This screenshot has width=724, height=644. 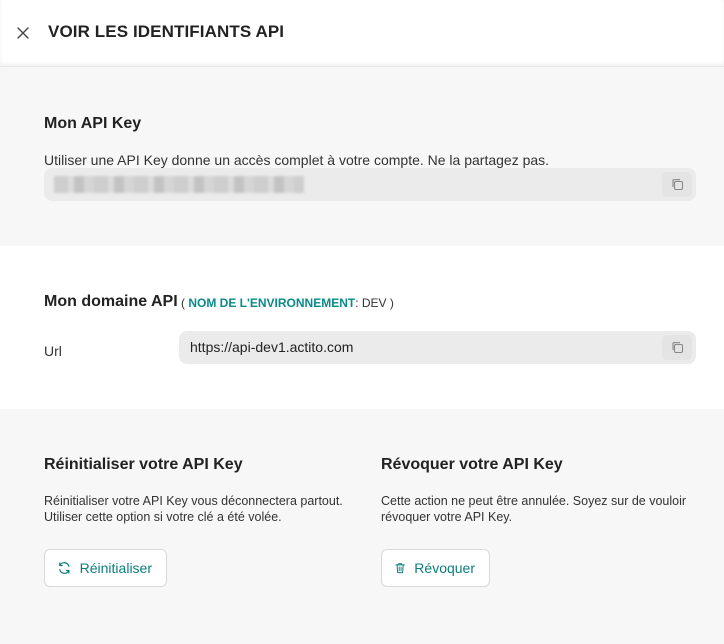 I want to click on revoke-button: Révoquer, so click(x=435, y=568).